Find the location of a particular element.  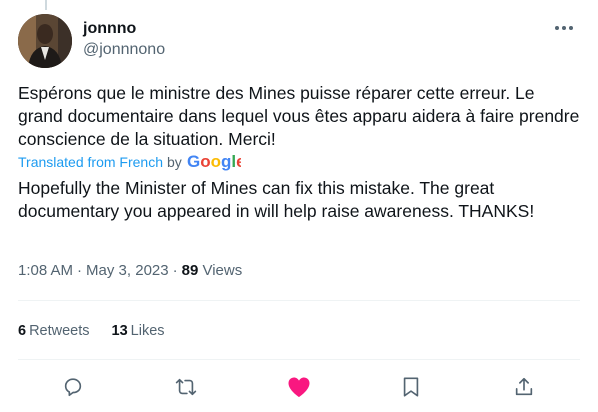

views-label: Views is located at coordinates (222, 270).